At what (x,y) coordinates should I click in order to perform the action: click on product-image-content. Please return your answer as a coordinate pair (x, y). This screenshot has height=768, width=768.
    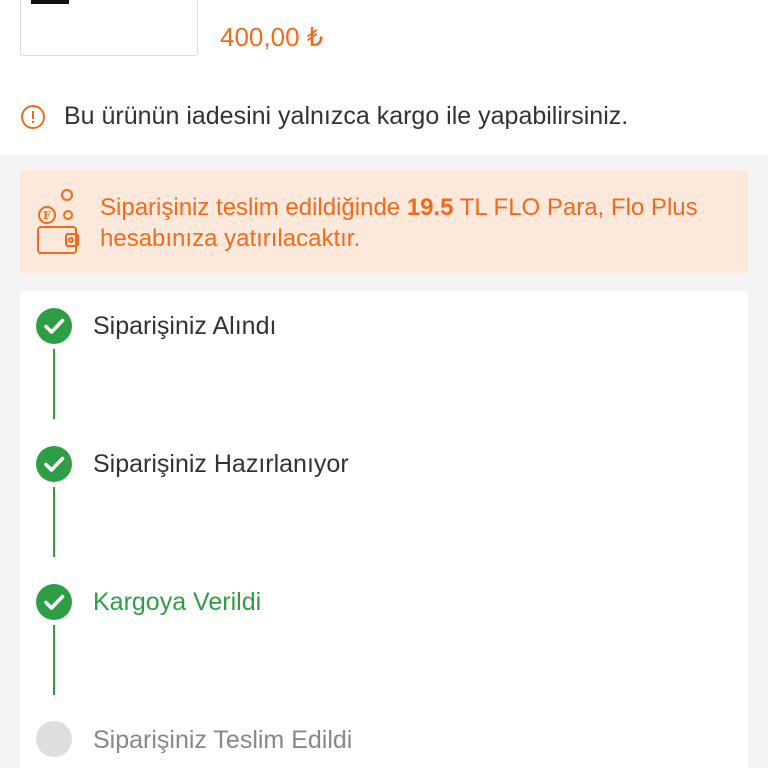
    Looking at the image, I should click on (50, 2).